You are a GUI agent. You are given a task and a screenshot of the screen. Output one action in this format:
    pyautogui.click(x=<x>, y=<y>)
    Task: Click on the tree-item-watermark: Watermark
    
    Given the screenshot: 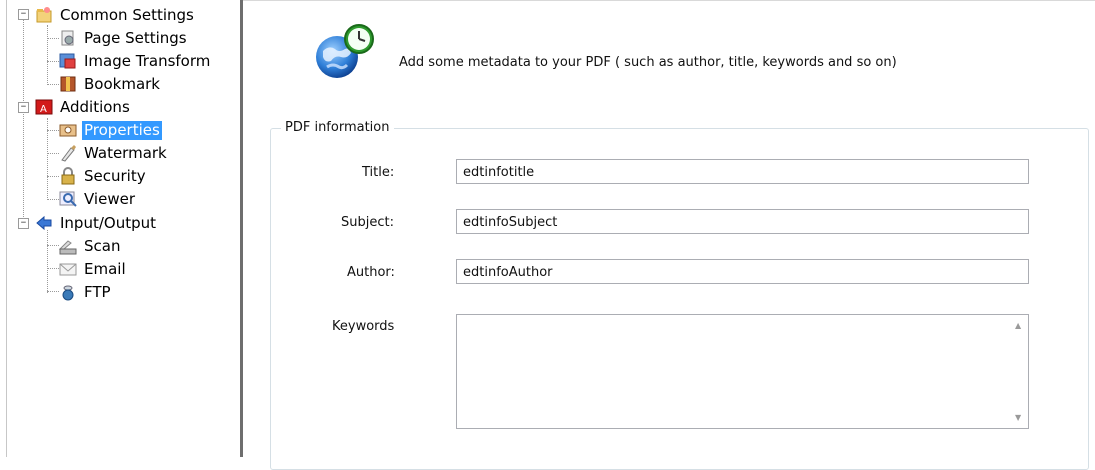 What is the action you would take?
    pyautogui.click(x=114, y=153)
    